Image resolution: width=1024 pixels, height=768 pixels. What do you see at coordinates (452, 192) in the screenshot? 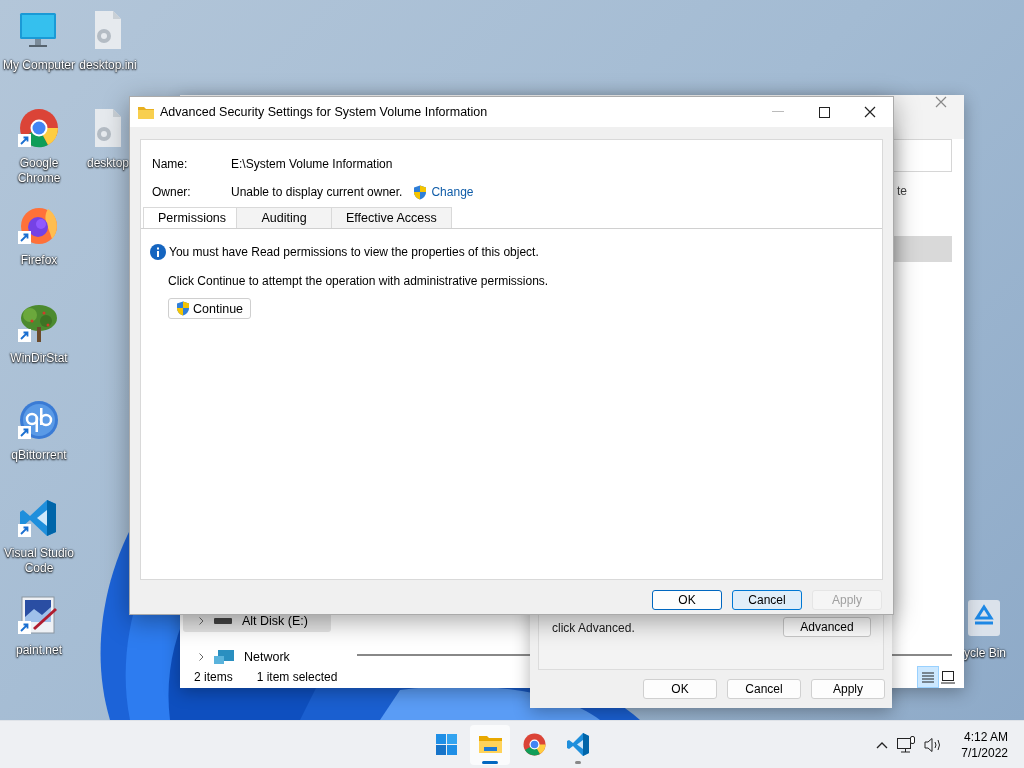
I see `change-link: Change` at bounding box center [452, 192].